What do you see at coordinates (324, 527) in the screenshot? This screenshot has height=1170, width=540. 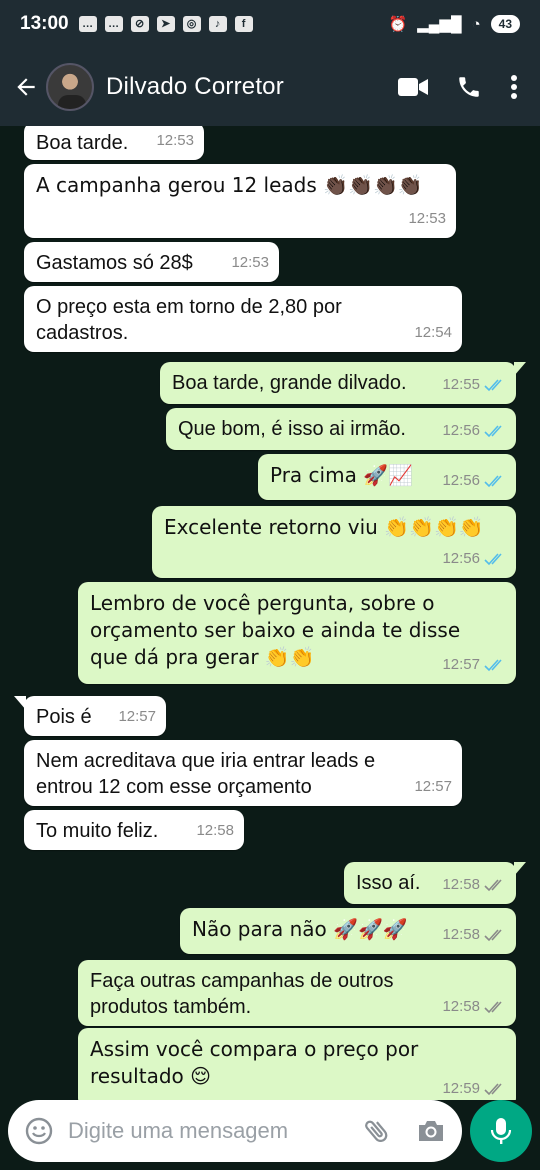 I see `message-text: Excelente retorno viu 👏👏👏👏` at bounding box center [324, 527].